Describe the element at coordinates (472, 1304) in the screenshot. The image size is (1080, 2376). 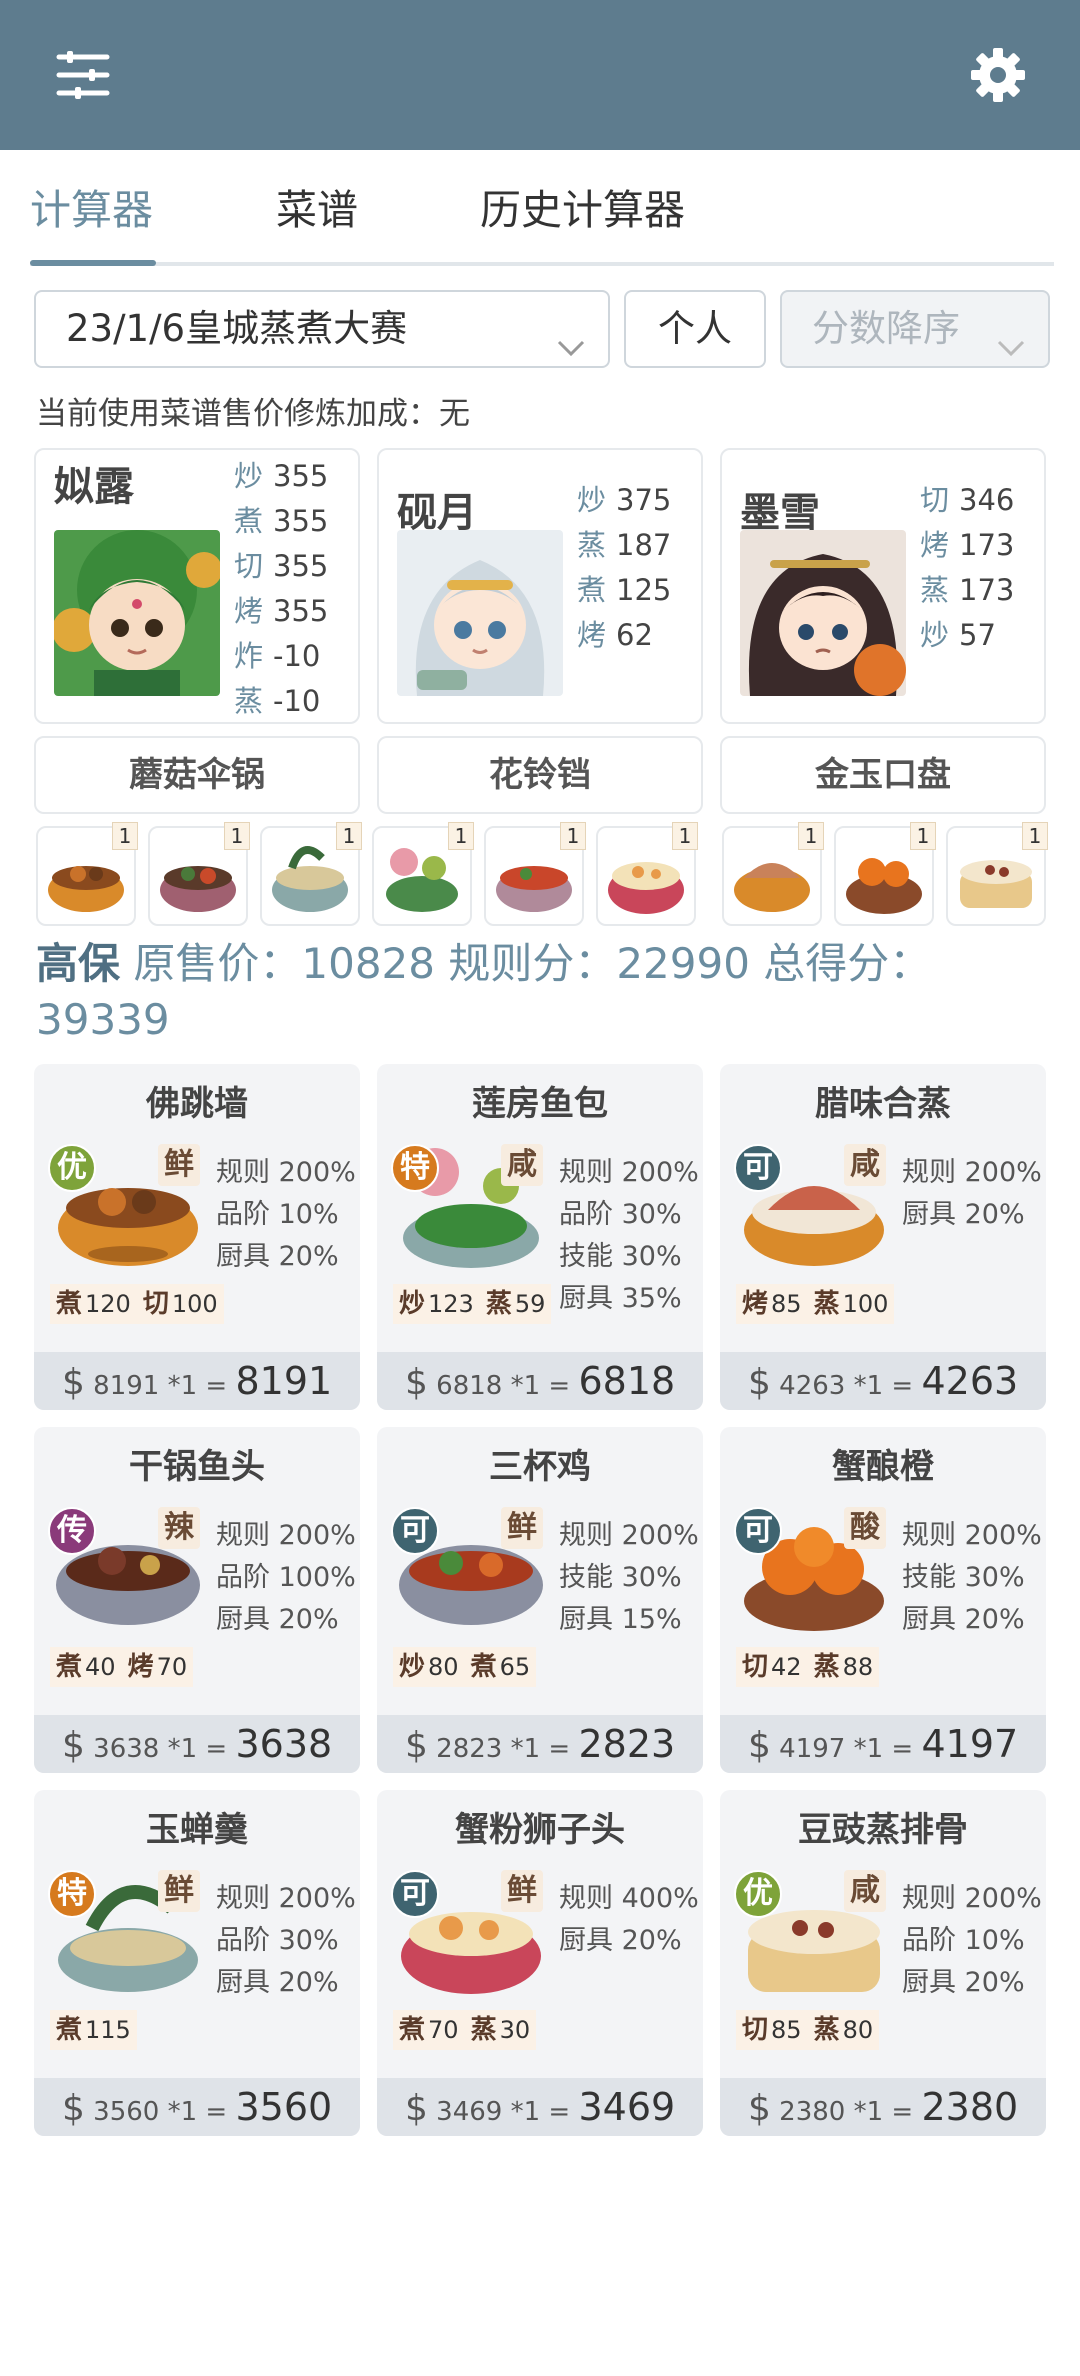
I see `recipe-skill-row: 炒 123 蒸 59` at that location.